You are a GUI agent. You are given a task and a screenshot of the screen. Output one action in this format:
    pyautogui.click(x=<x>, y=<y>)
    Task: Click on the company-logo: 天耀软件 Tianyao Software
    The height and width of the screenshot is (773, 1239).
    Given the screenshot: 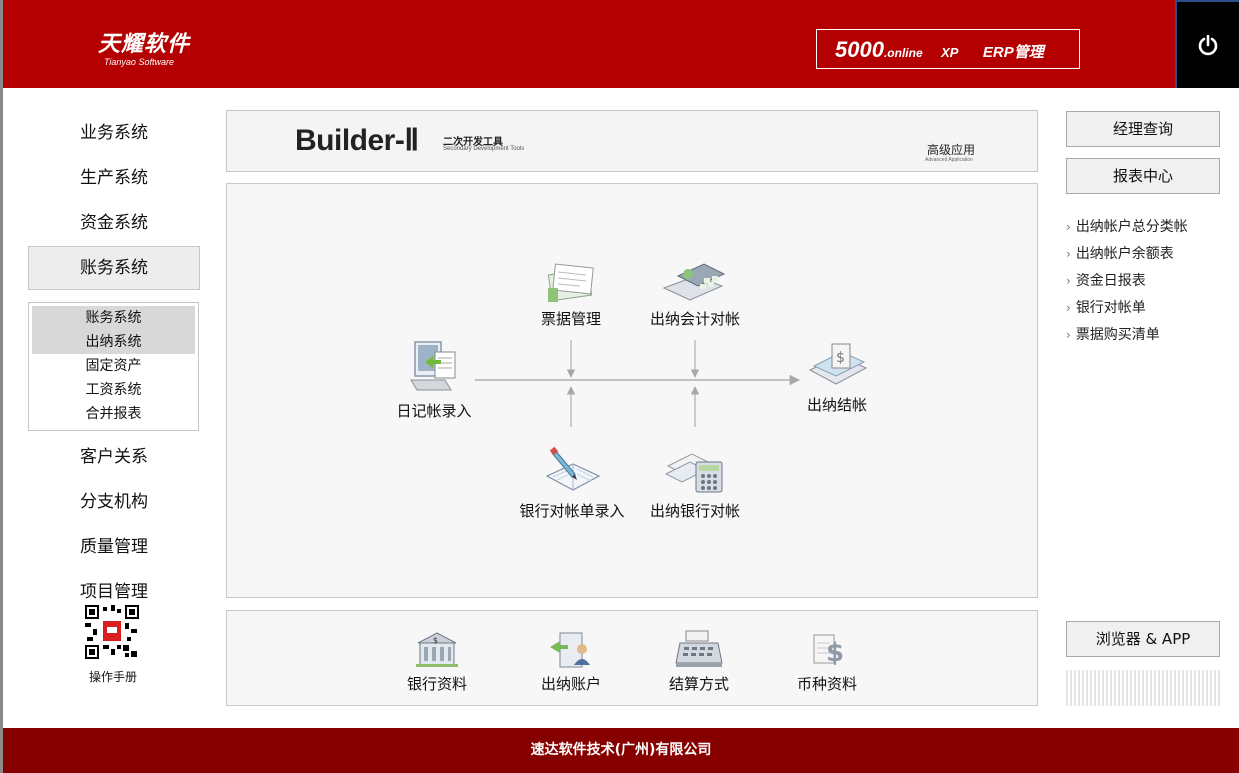 What is the action you would take?
    pyautogui.click(x=144, y=46)
    